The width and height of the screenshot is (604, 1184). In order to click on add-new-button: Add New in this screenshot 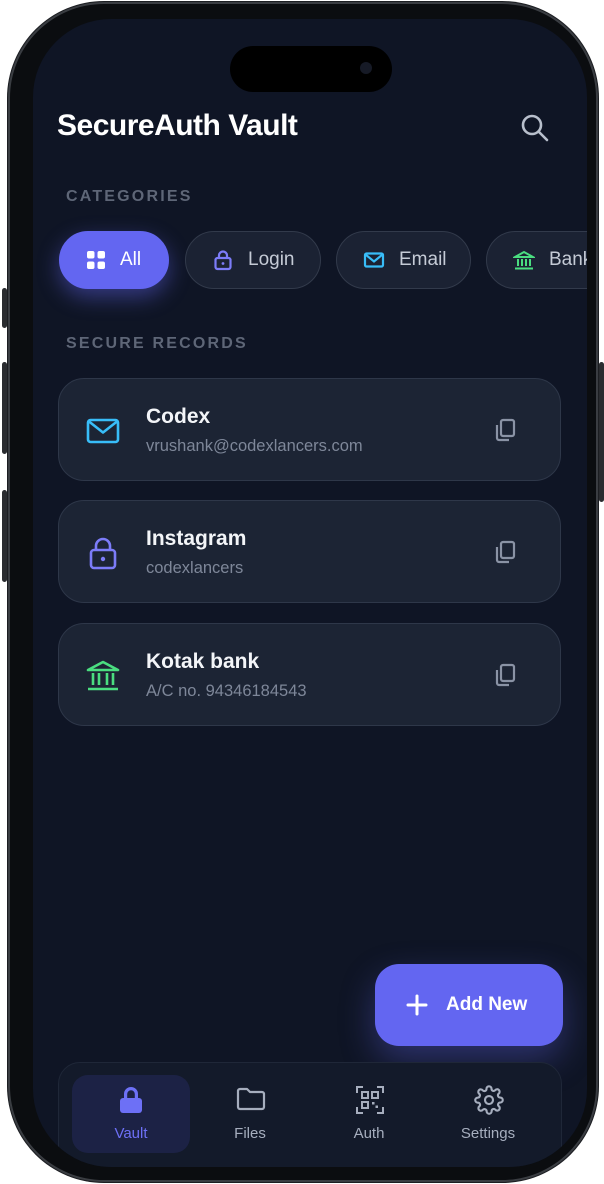, I will do `click(469, 1005)`.